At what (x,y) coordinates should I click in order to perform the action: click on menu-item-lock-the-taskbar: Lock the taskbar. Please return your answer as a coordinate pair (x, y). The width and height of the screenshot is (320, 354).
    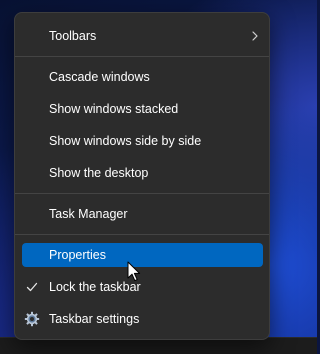
    Looking at the image, I should click on (142, 287).